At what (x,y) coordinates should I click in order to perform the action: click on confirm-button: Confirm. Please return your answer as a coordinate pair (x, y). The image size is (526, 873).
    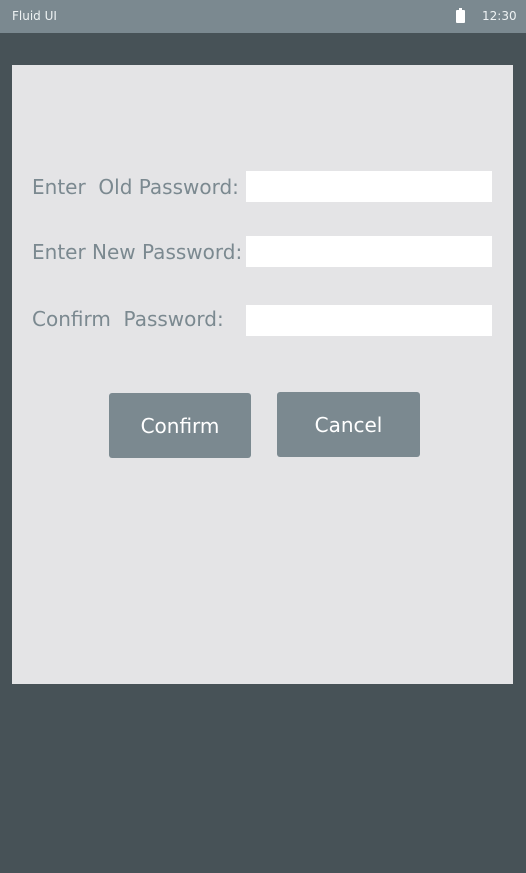
    Looking at the image, I should click on (180, 425).